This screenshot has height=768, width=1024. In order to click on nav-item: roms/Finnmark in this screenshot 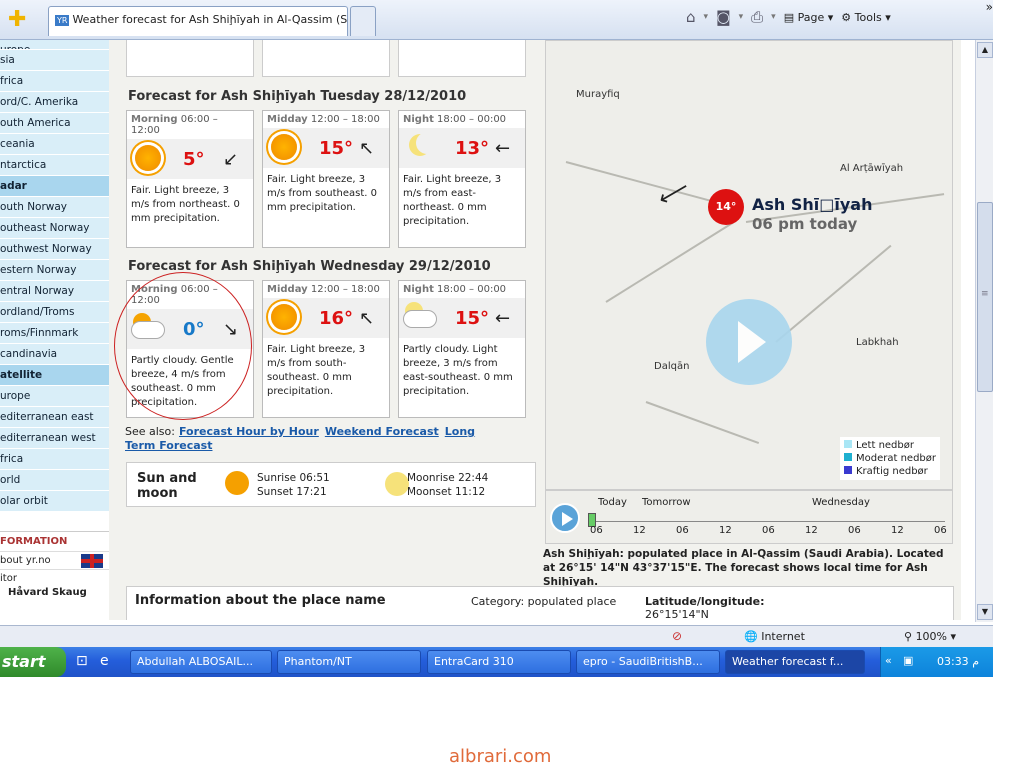, I will do `click(54, 333)`.